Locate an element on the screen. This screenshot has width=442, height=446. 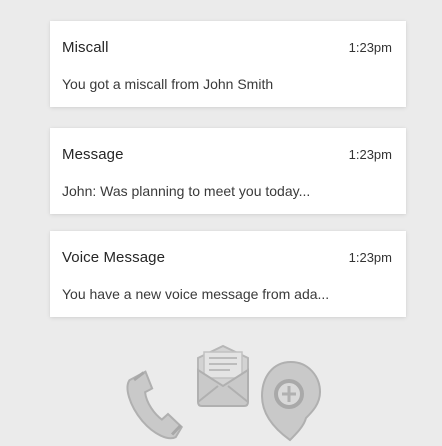
notification-header: Voice Message 1:23pm is located at coordinates (227, 257).